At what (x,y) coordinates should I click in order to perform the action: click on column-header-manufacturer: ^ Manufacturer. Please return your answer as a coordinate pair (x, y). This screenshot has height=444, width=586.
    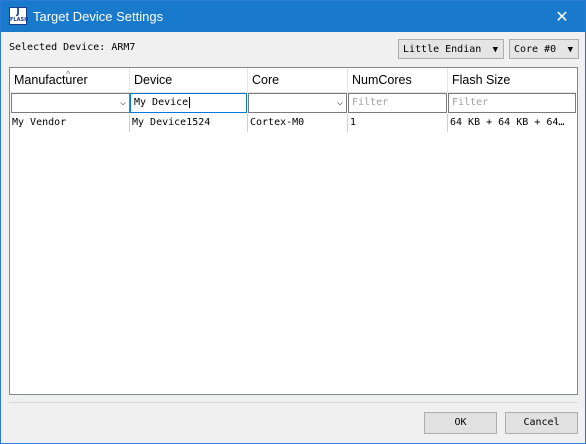
    Looking at the image, I should click on (70, 80).